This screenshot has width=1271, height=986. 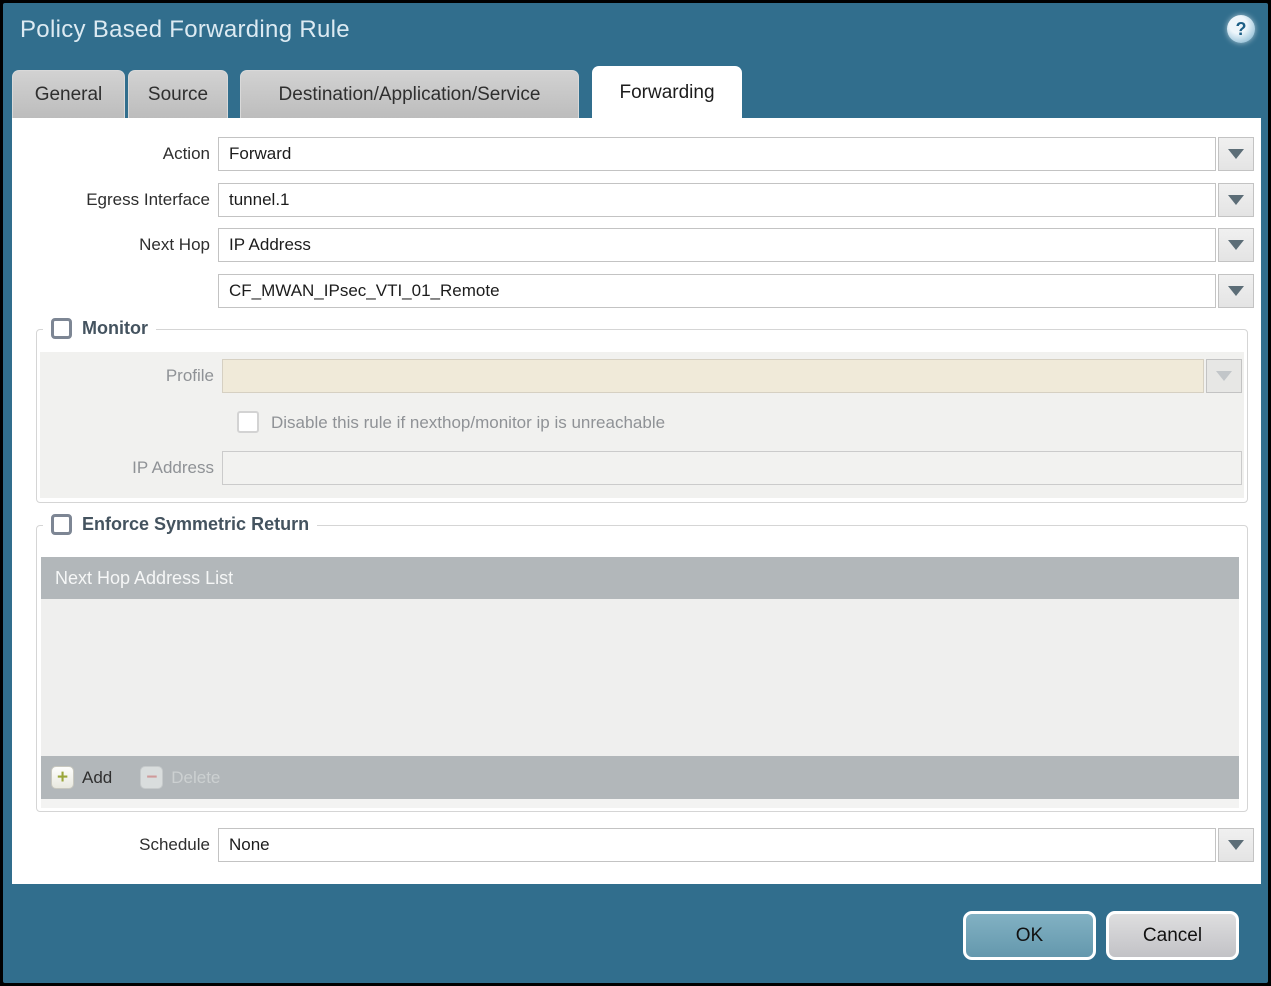 I want to click on add-button-label: Add, so click(x=97, y=777).